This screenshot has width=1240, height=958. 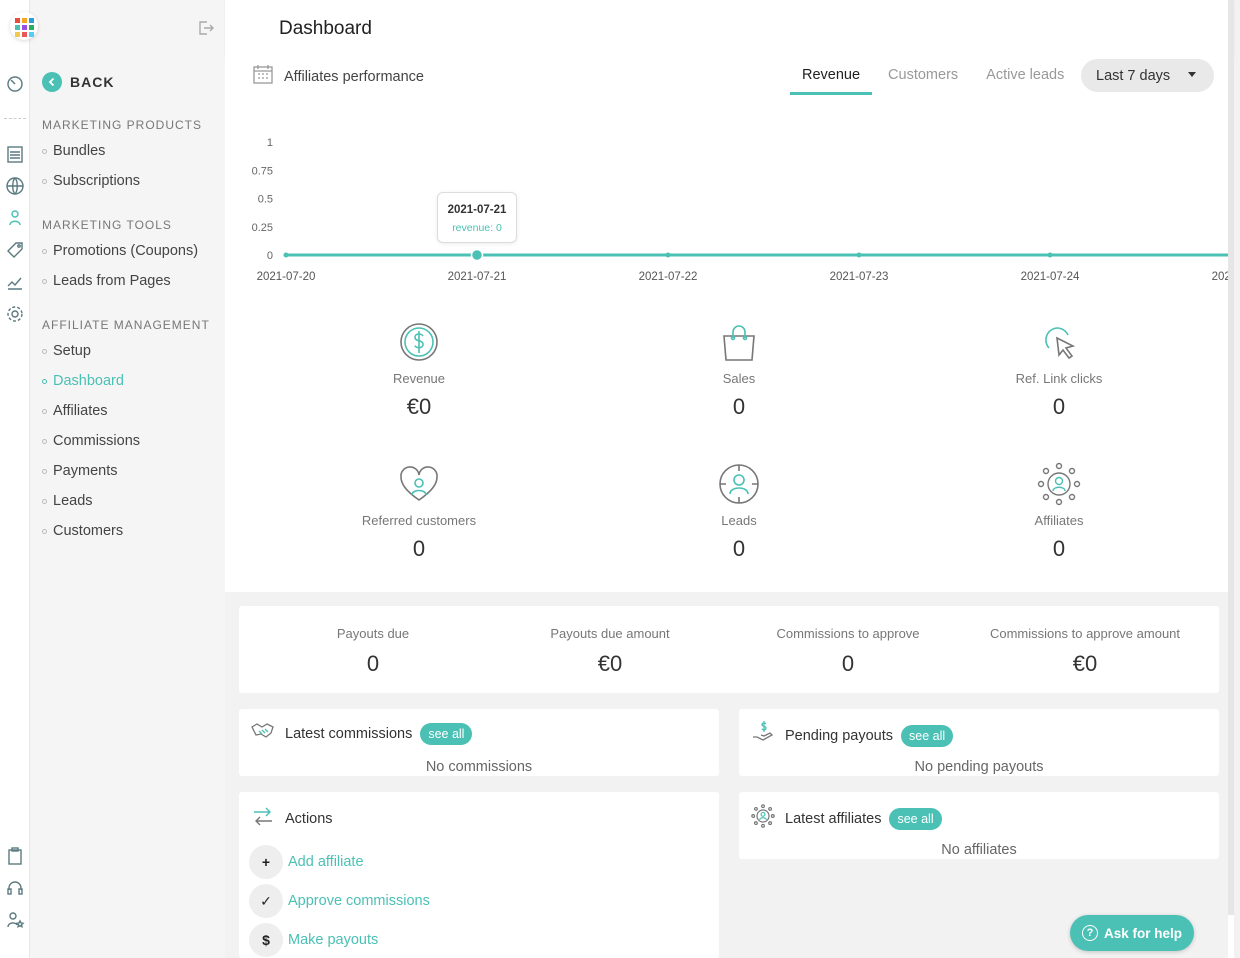 What do you see at coordinates (1231, 457) in the screenshot?
I see `scrollbar-thumb` at bounding box center [1231, 457].